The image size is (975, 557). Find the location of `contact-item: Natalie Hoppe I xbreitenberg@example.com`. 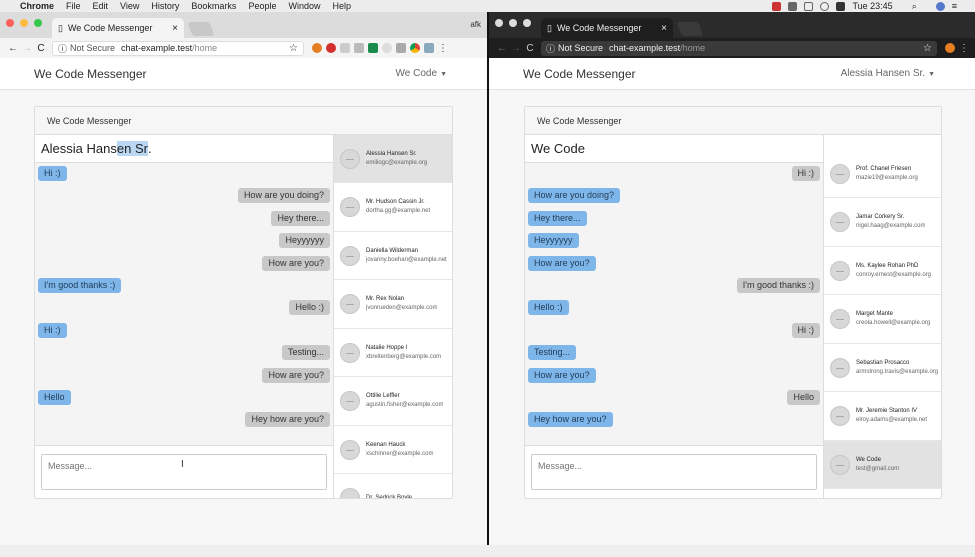

contact-item: Natalie Hoppe I xbreitenberg@example.com is located at coordinates (393, 353).